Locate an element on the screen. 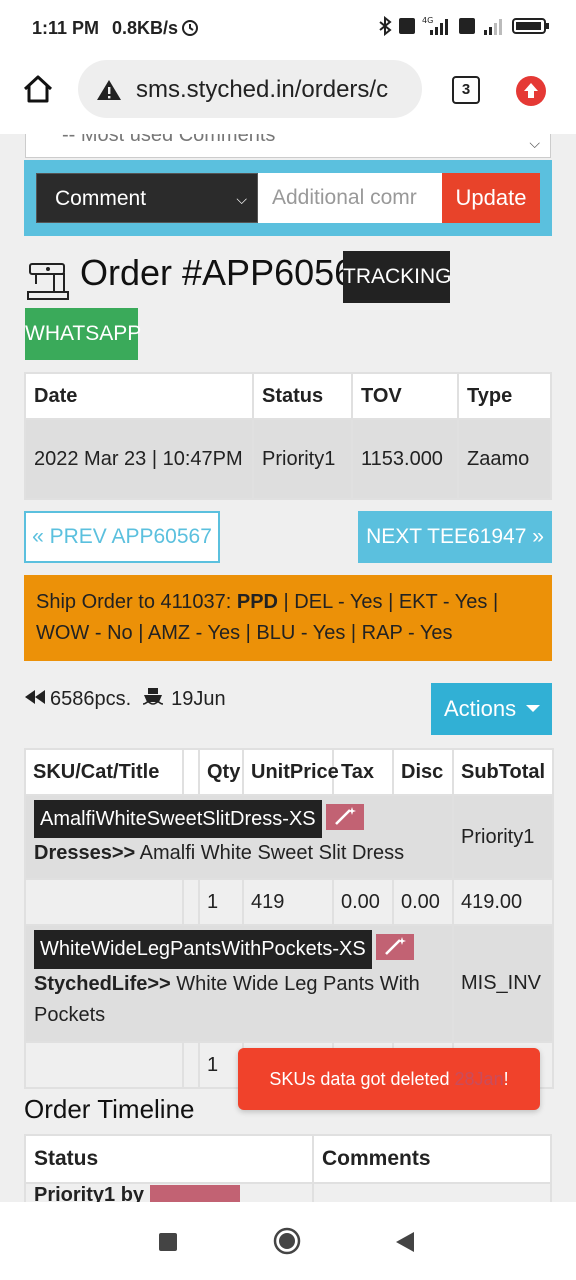  svg-text: 4G is located at coordinates (427, 20).